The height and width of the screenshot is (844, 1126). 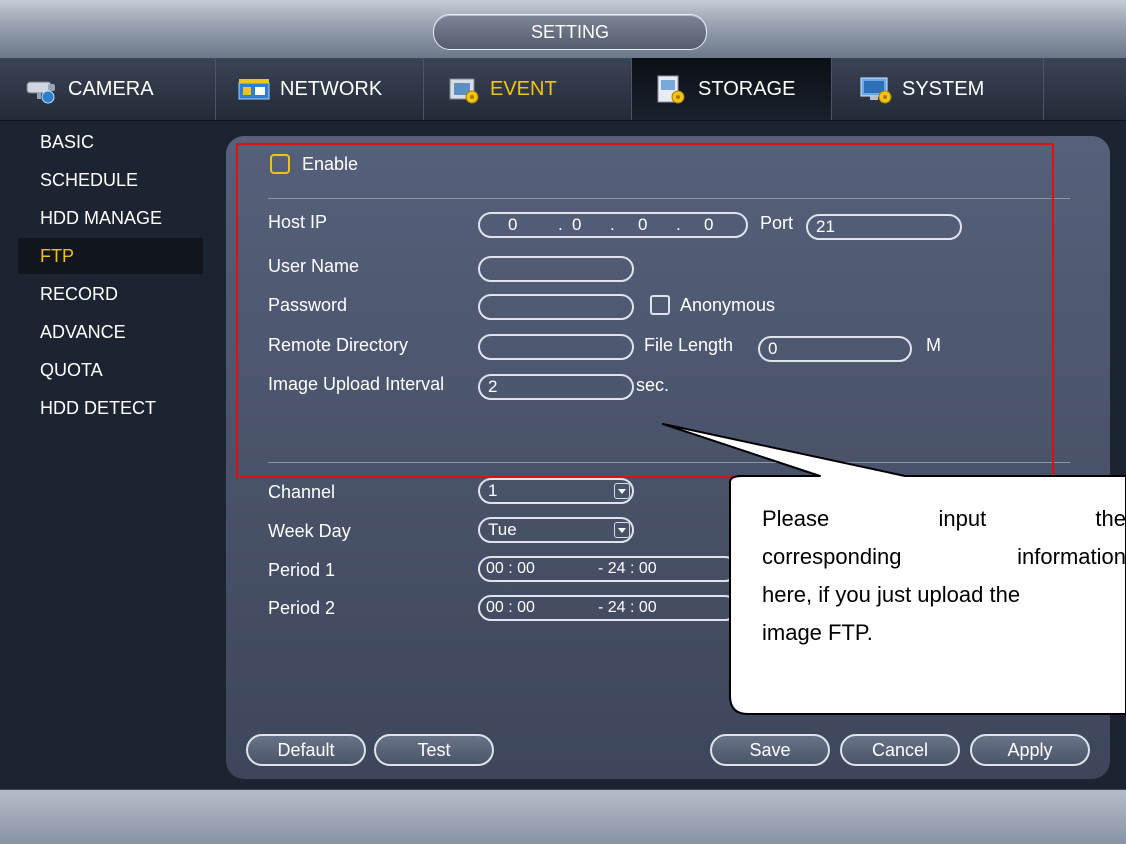 What do you see at coordinates (1110, 518) in the screenshot?
I see `callout-word: the` at bounding box center [1110, 518].